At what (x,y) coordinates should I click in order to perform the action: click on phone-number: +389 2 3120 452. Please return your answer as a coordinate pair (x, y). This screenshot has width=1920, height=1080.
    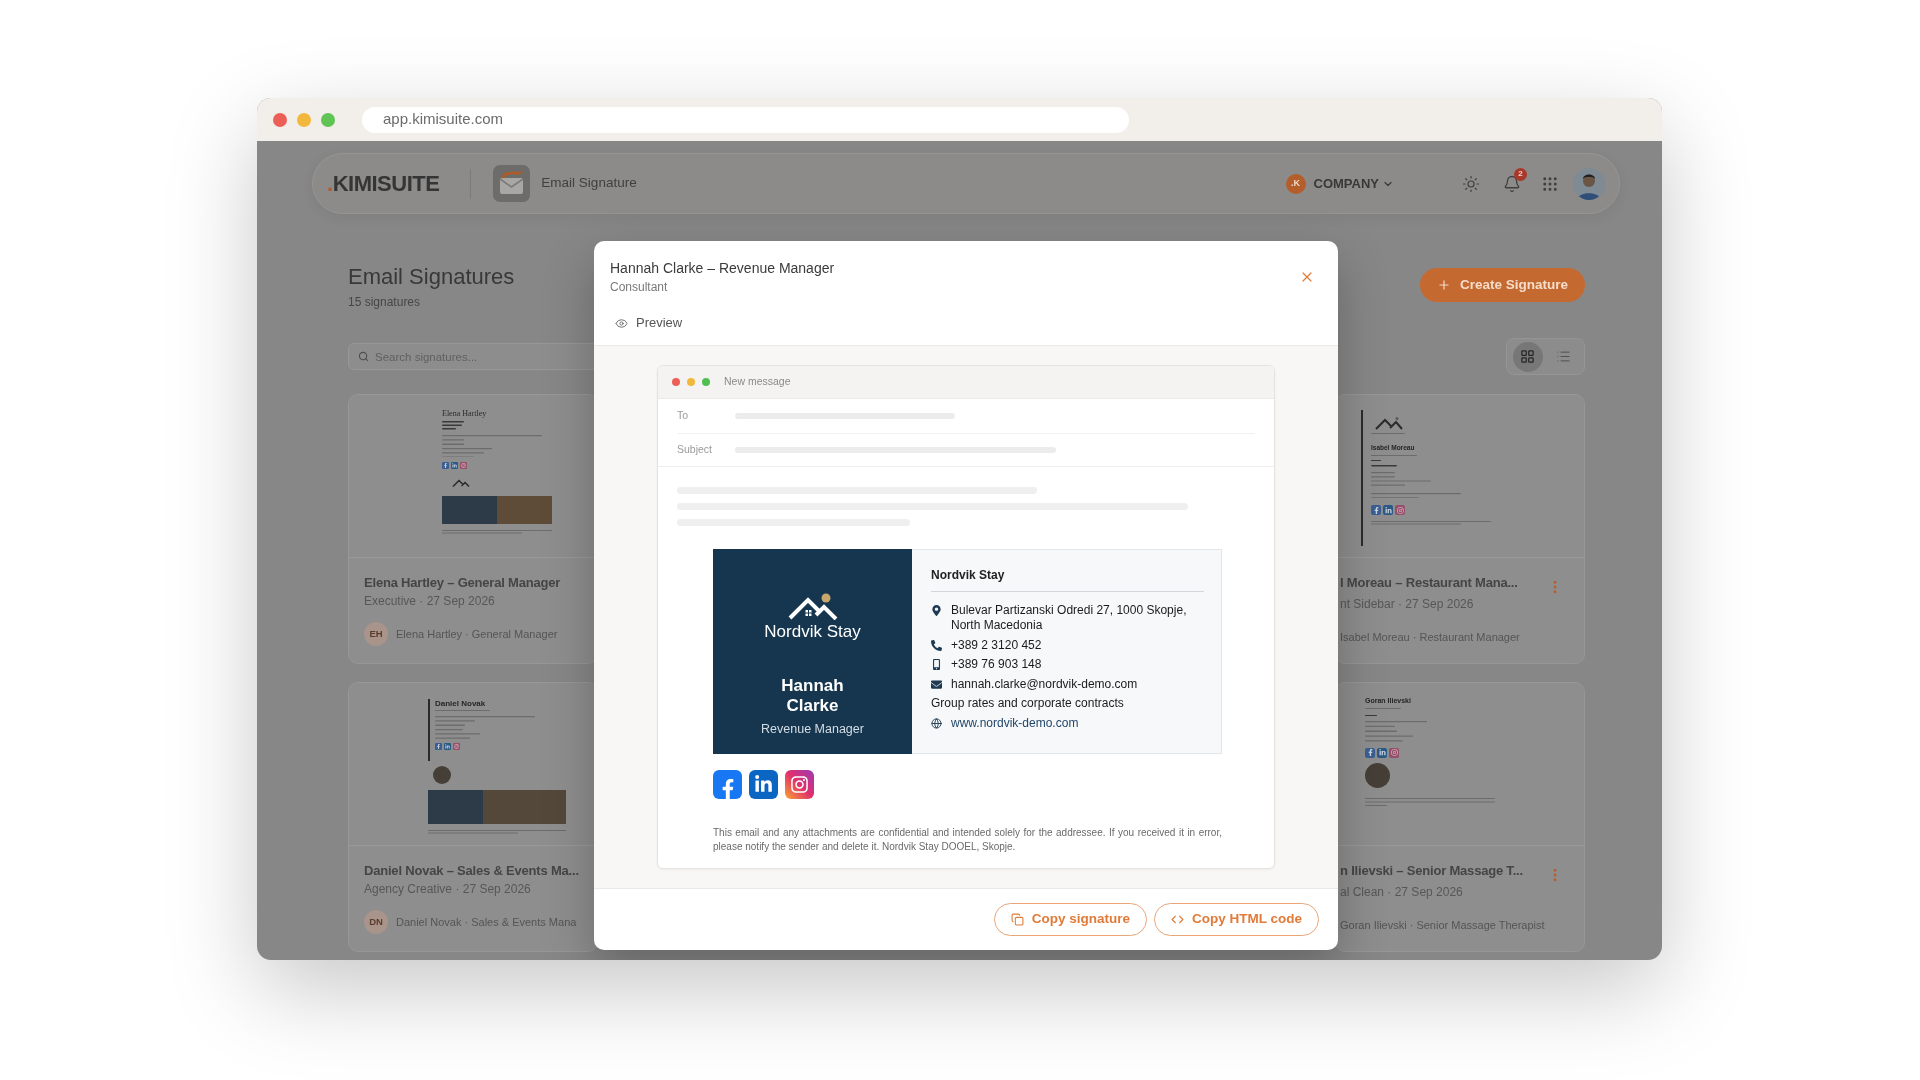
    Looking at the image, I should click on (996, 645).